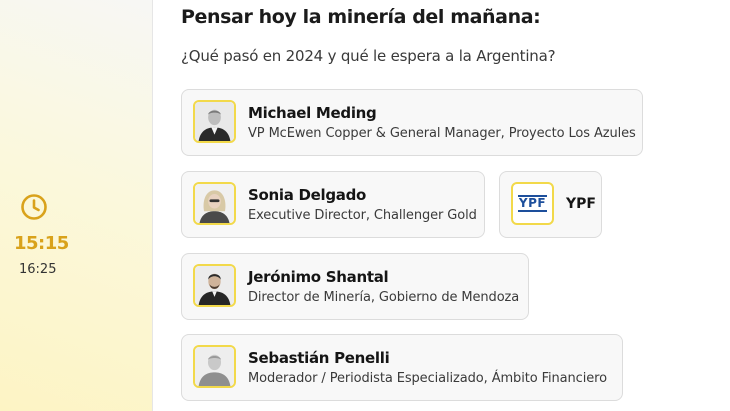  I want to click on ypf-logo: YPF, so click(532, 203).